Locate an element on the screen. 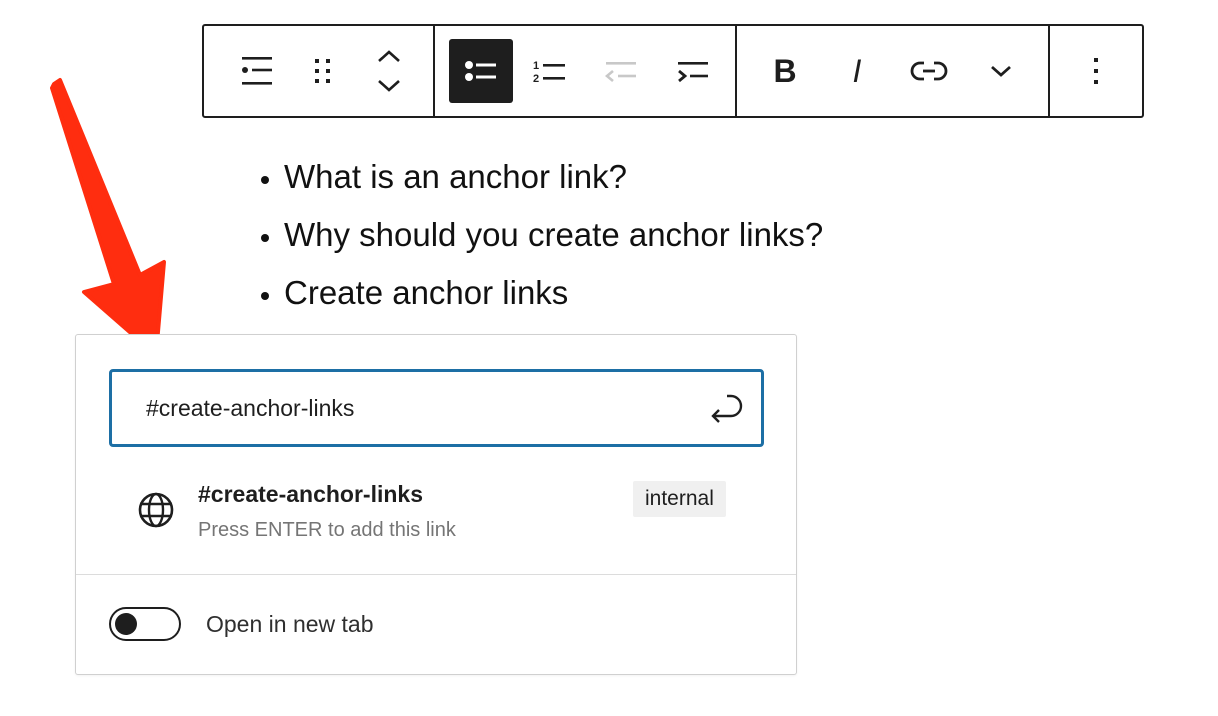 This screenshot has height=716, width=1218. link-button is located at coordinates (929, 71).